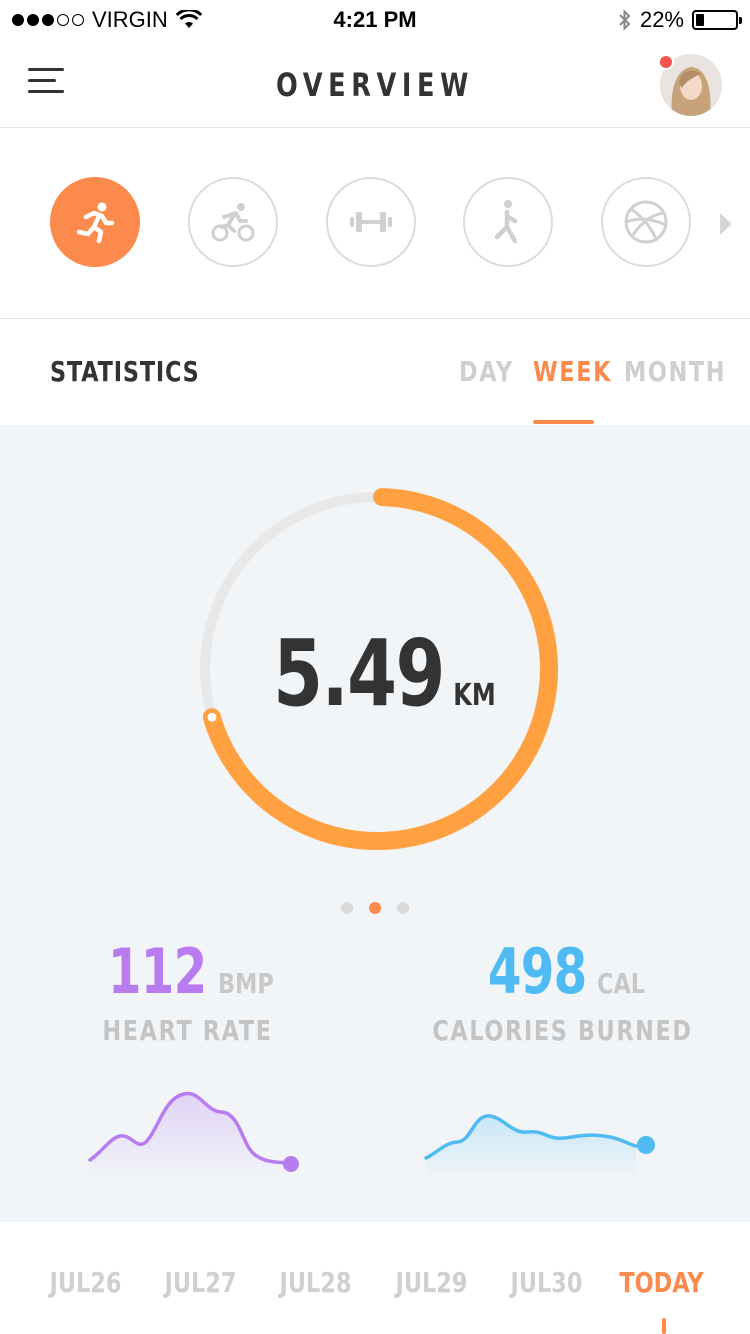 The height and width of the screenshot is (1334, 750). What do you see at coordinates (563, 422) in the screenshot?
I see `active-tab-indicator` at bounding box center [563, 422].